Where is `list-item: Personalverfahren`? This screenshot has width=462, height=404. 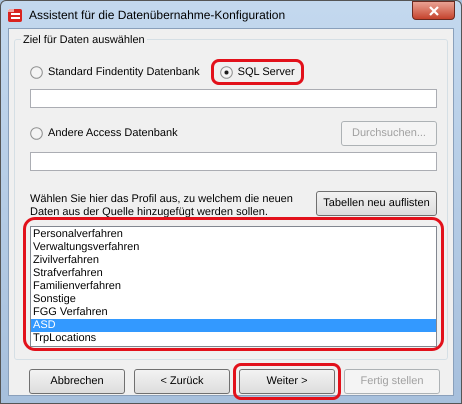
list-item: Personalverfahren is located at coordinates (233, 234).